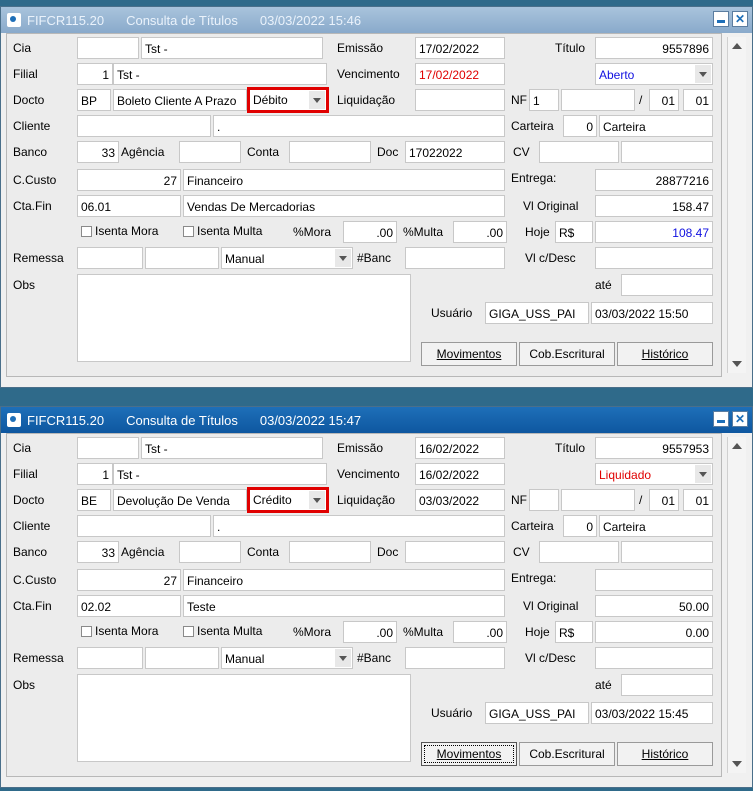 The width and height of the screenshot is (753, 791). I want to click on docto-type-select: Crédito, so click(288, 500).